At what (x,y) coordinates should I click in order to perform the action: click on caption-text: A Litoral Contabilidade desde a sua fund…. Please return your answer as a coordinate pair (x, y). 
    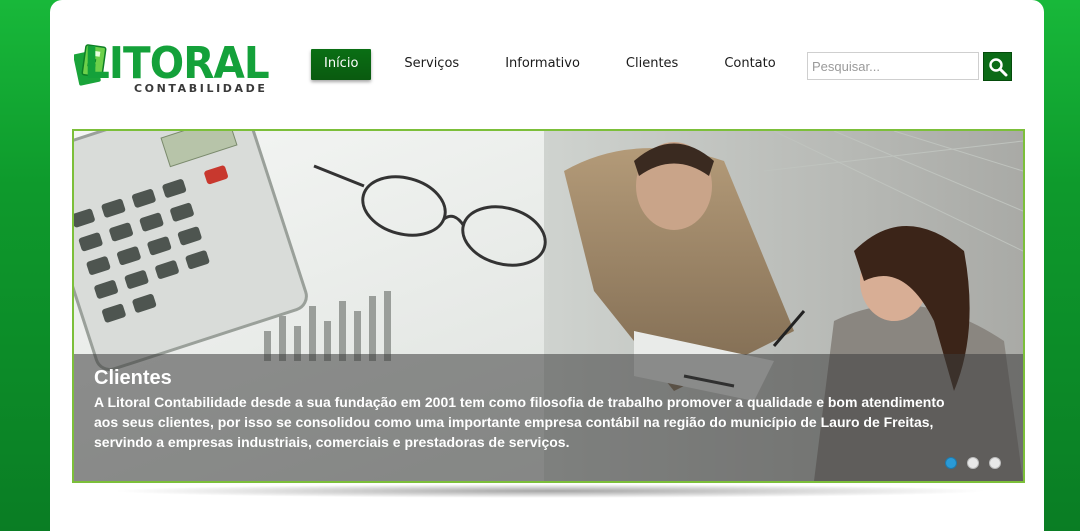
    Looking at the image, I should click on (519, 422).